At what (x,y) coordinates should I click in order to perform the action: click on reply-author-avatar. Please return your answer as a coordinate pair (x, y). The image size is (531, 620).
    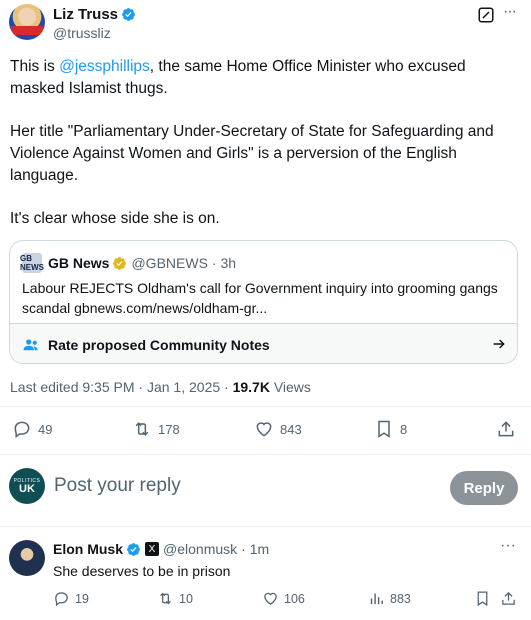
    Looking at the image, I should click on (27, 558).